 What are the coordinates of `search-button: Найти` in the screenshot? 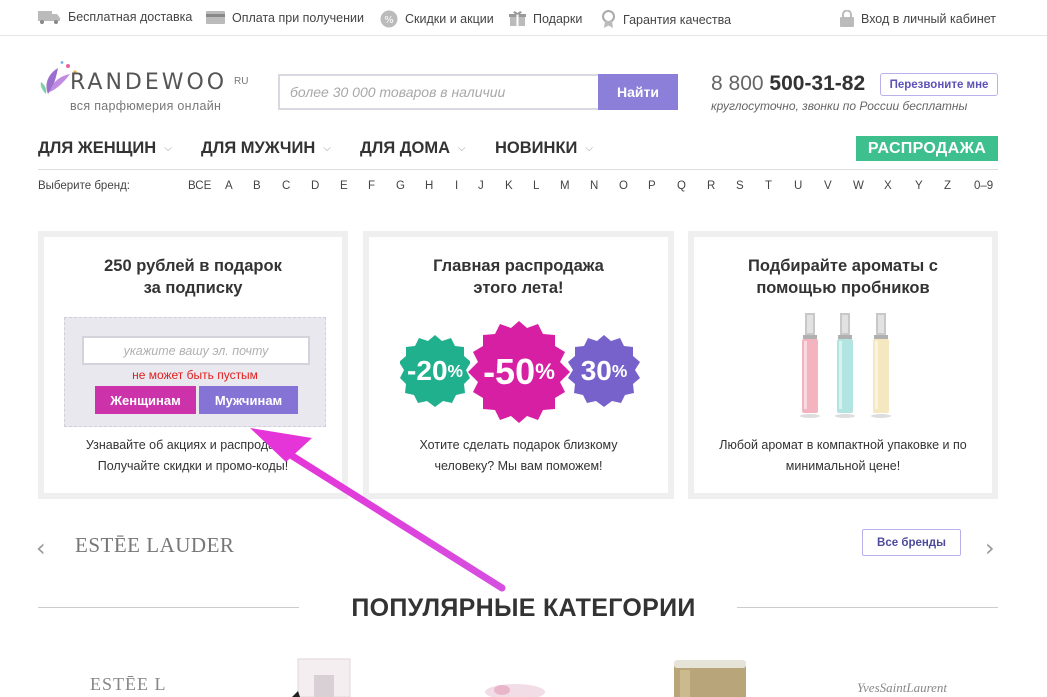 It's located at (638, 92).